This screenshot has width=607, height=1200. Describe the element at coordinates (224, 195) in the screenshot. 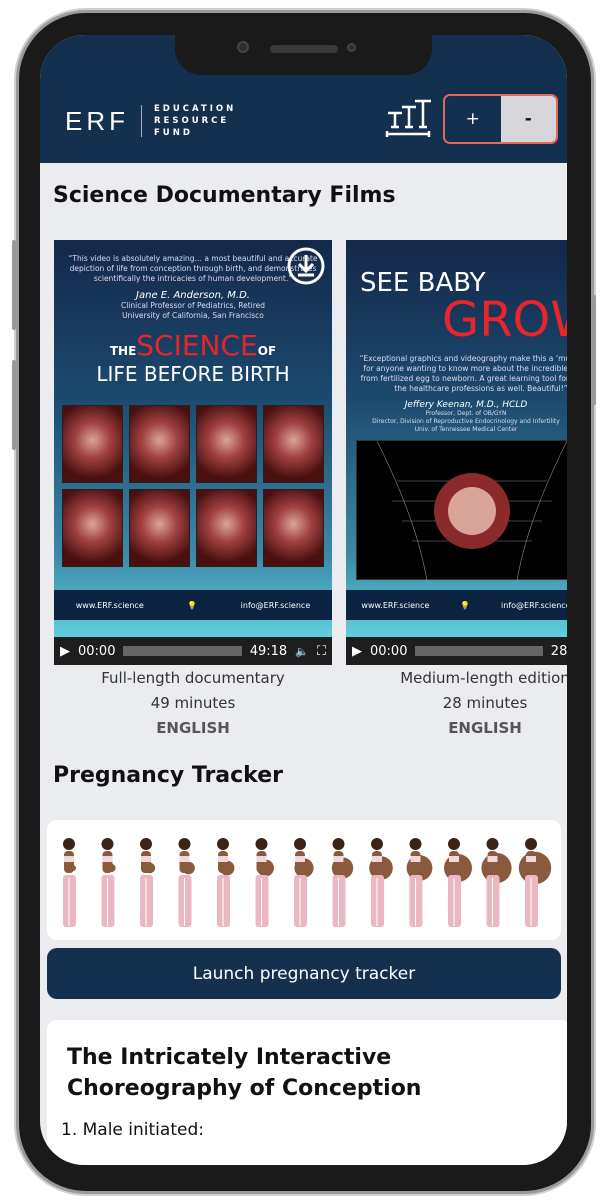

I see `section-title-films: Science Documentary Films` at that location.